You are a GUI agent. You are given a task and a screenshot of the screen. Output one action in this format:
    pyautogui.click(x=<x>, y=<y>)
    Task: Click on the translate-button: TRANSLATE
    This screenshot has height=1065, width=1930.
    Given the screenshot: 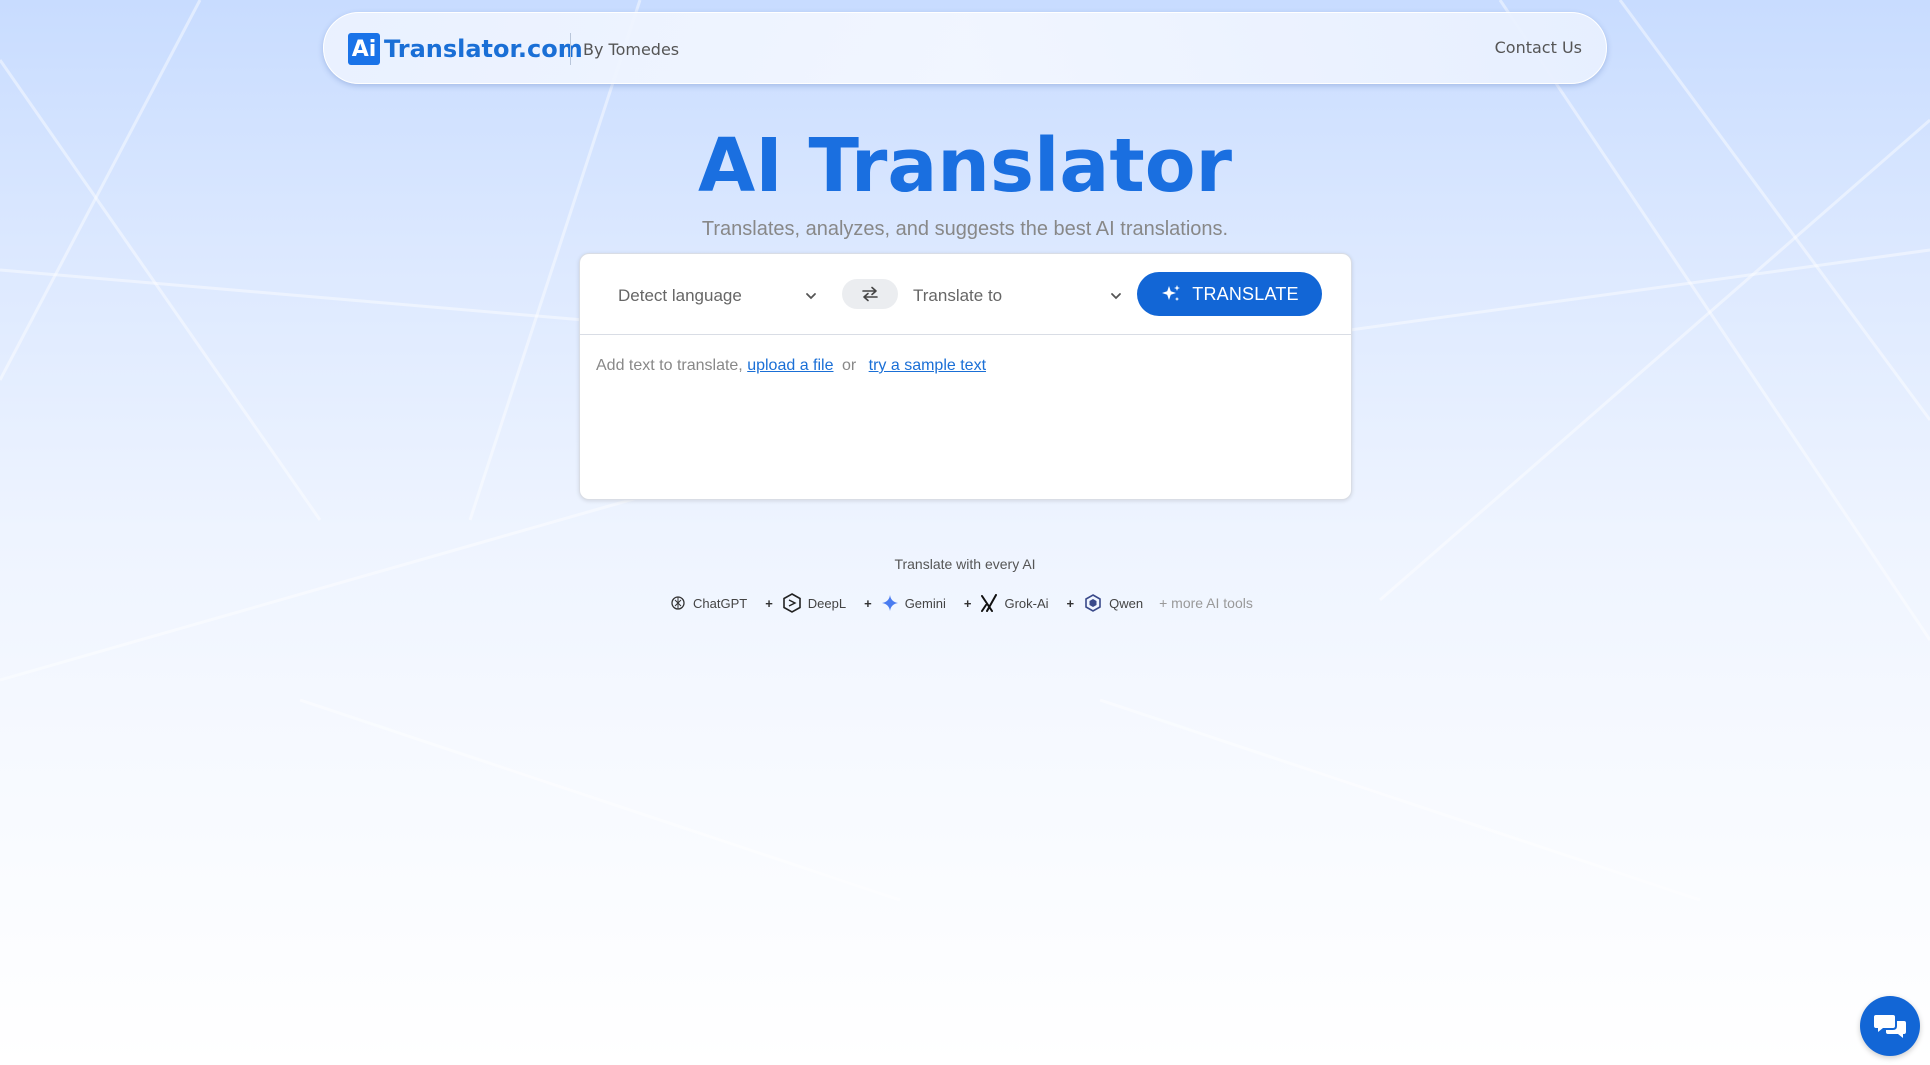 What is the action you would take?
    pyautogui.click(x=1229, y=294)
    